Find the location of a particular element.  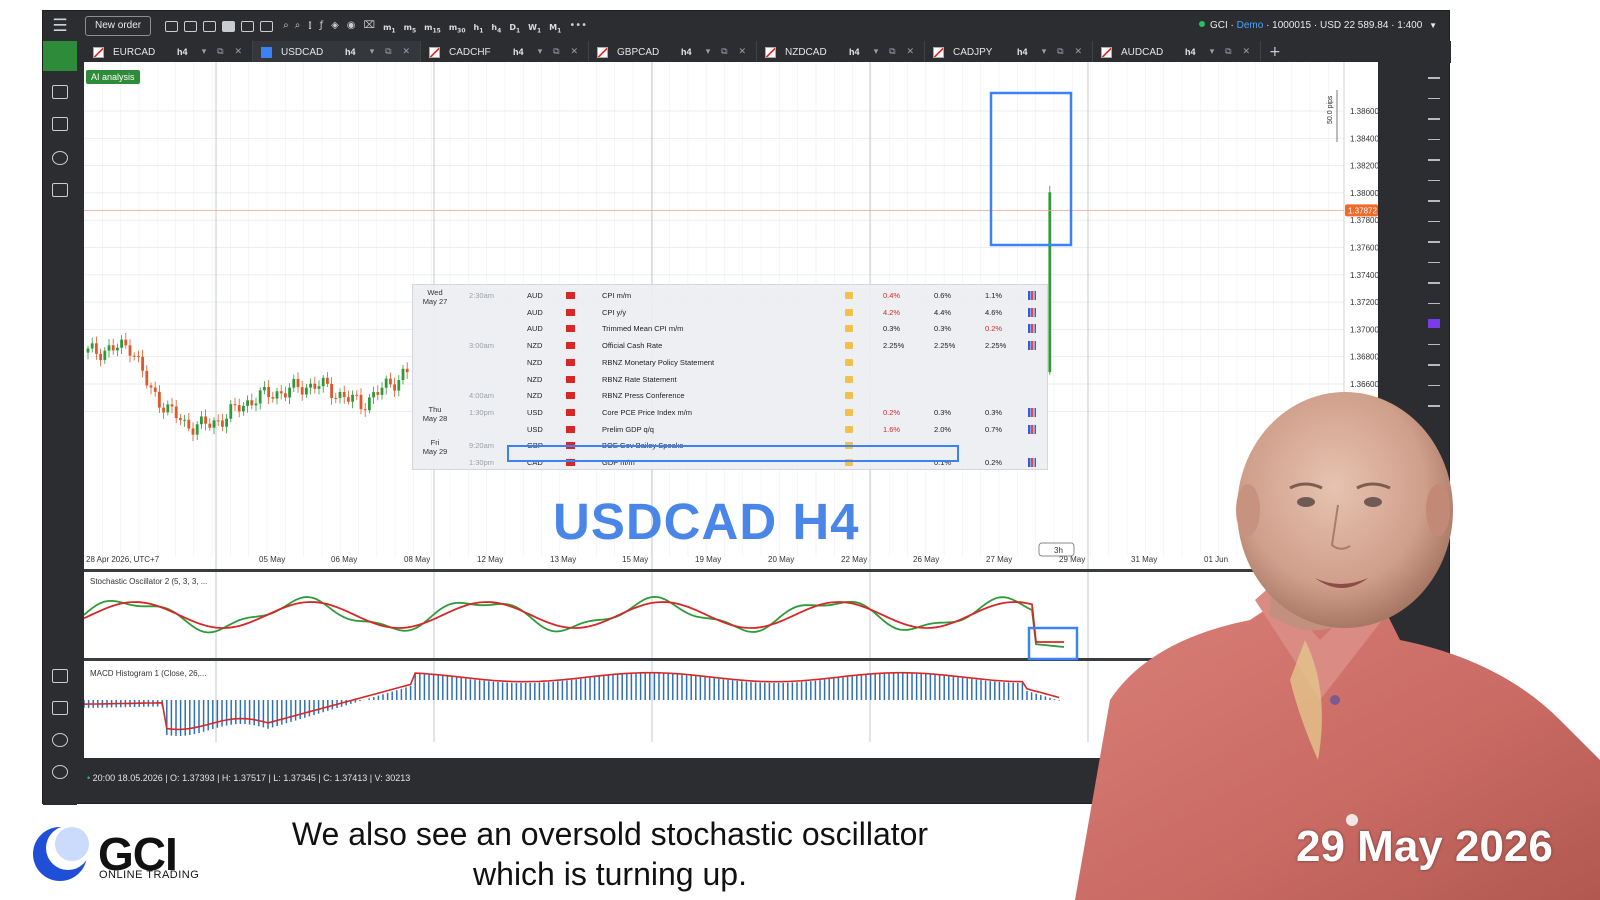

eye-icon: ◉ is located at coordinates (351, 26).